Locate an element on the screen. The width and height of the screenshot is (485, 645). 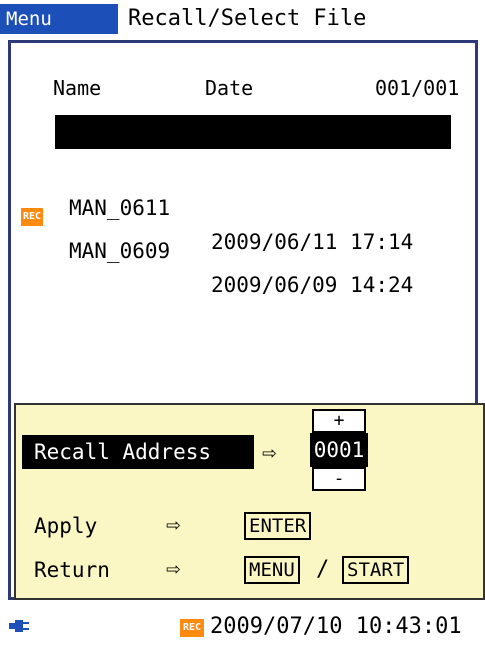
rec-badge: REC is located at coordinates (32, 217).